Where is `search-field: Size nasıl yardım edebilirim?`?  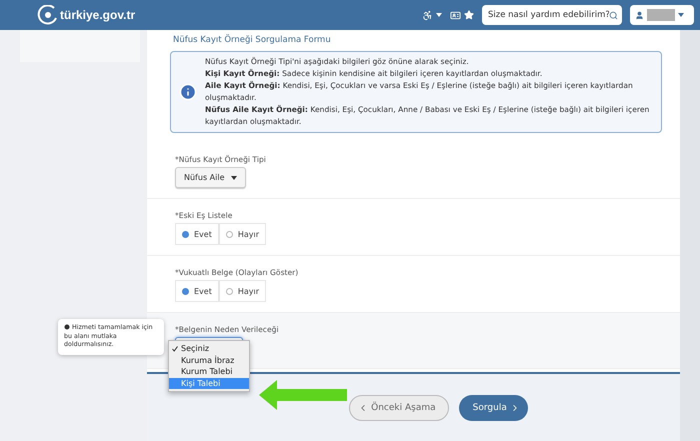 search-field: Size nasıl yardım edebilirim? is located at coordinates (552, 15).